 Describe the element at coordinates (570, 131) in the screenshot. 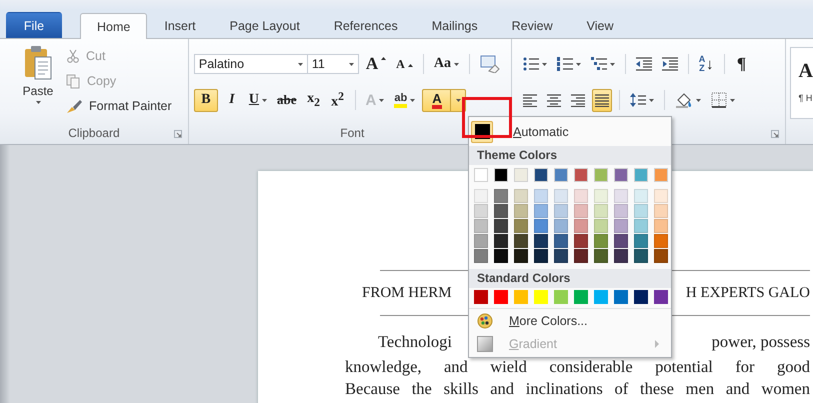

I see `automatic-option: Automatic` at that location.